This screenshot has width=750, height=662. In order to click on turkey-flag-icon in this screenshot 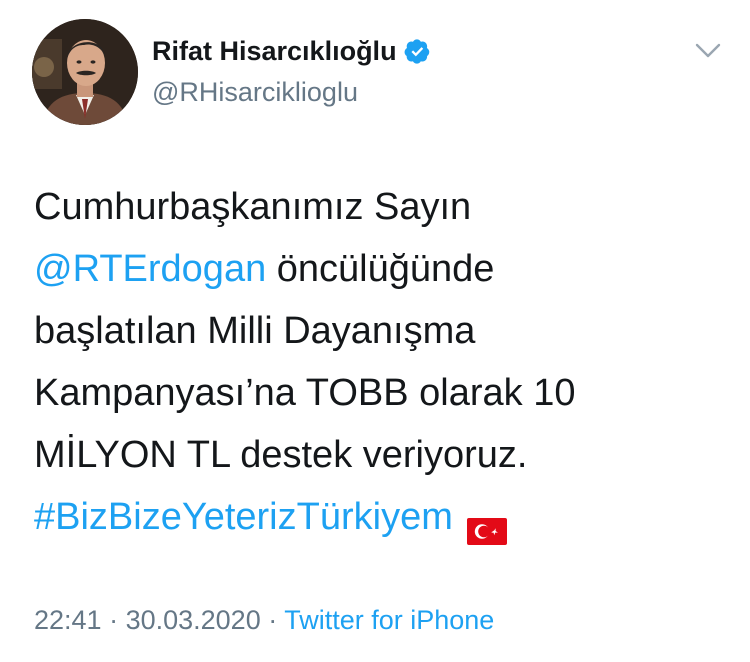, I will do `click(486, 524)`.